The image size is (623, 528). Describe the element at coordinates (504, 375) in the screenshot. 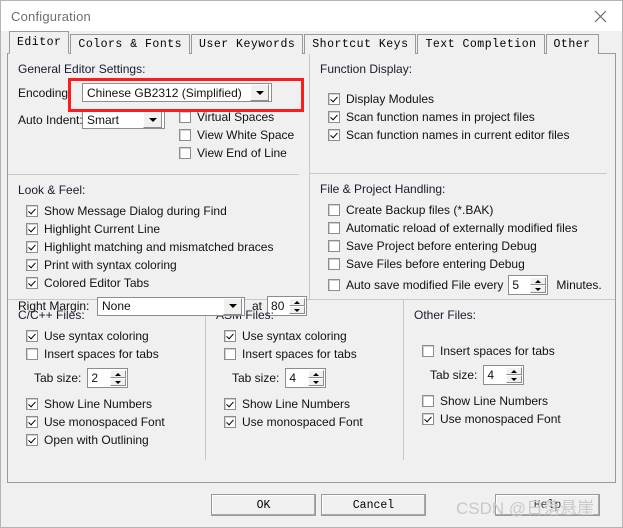

I see `other-tab-size-stepper: 4` at that location.